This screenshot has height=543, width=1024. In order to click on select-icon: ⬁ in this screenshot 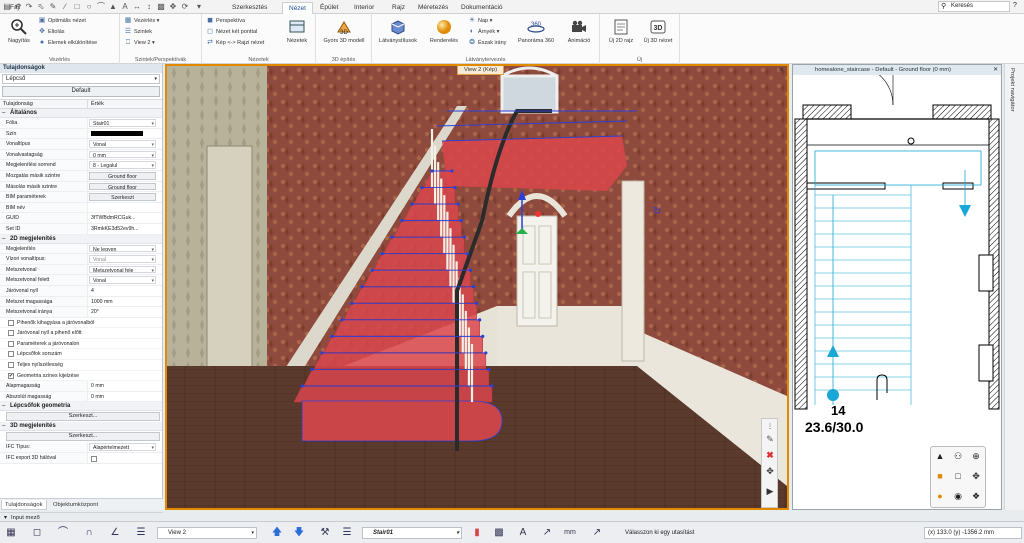, I will do `click(41, 7)`.